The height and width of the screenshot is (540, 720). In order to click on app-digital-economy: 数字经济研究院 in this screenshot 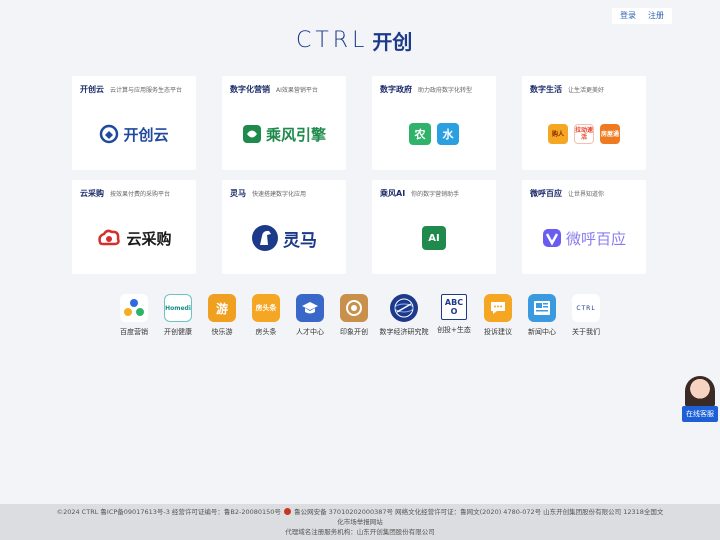, I will do `click(404, 315)`.